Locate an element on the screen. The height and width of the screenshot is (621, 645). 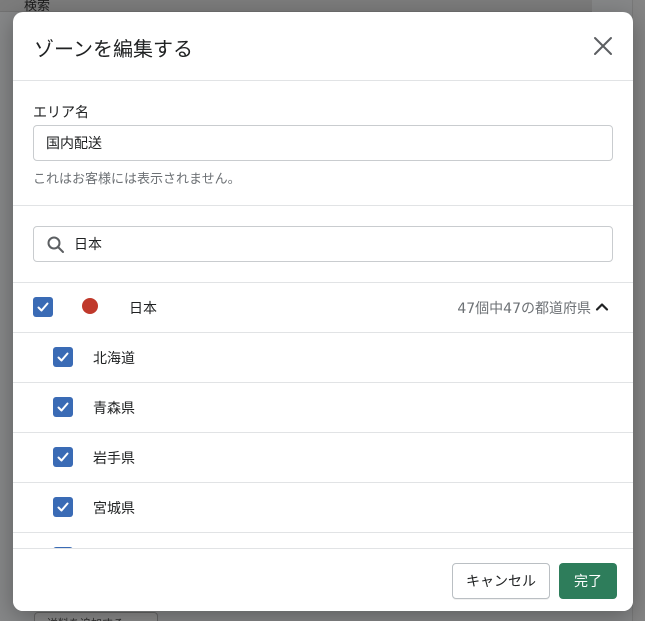
country-search-section is located at coordinates (323, 244).